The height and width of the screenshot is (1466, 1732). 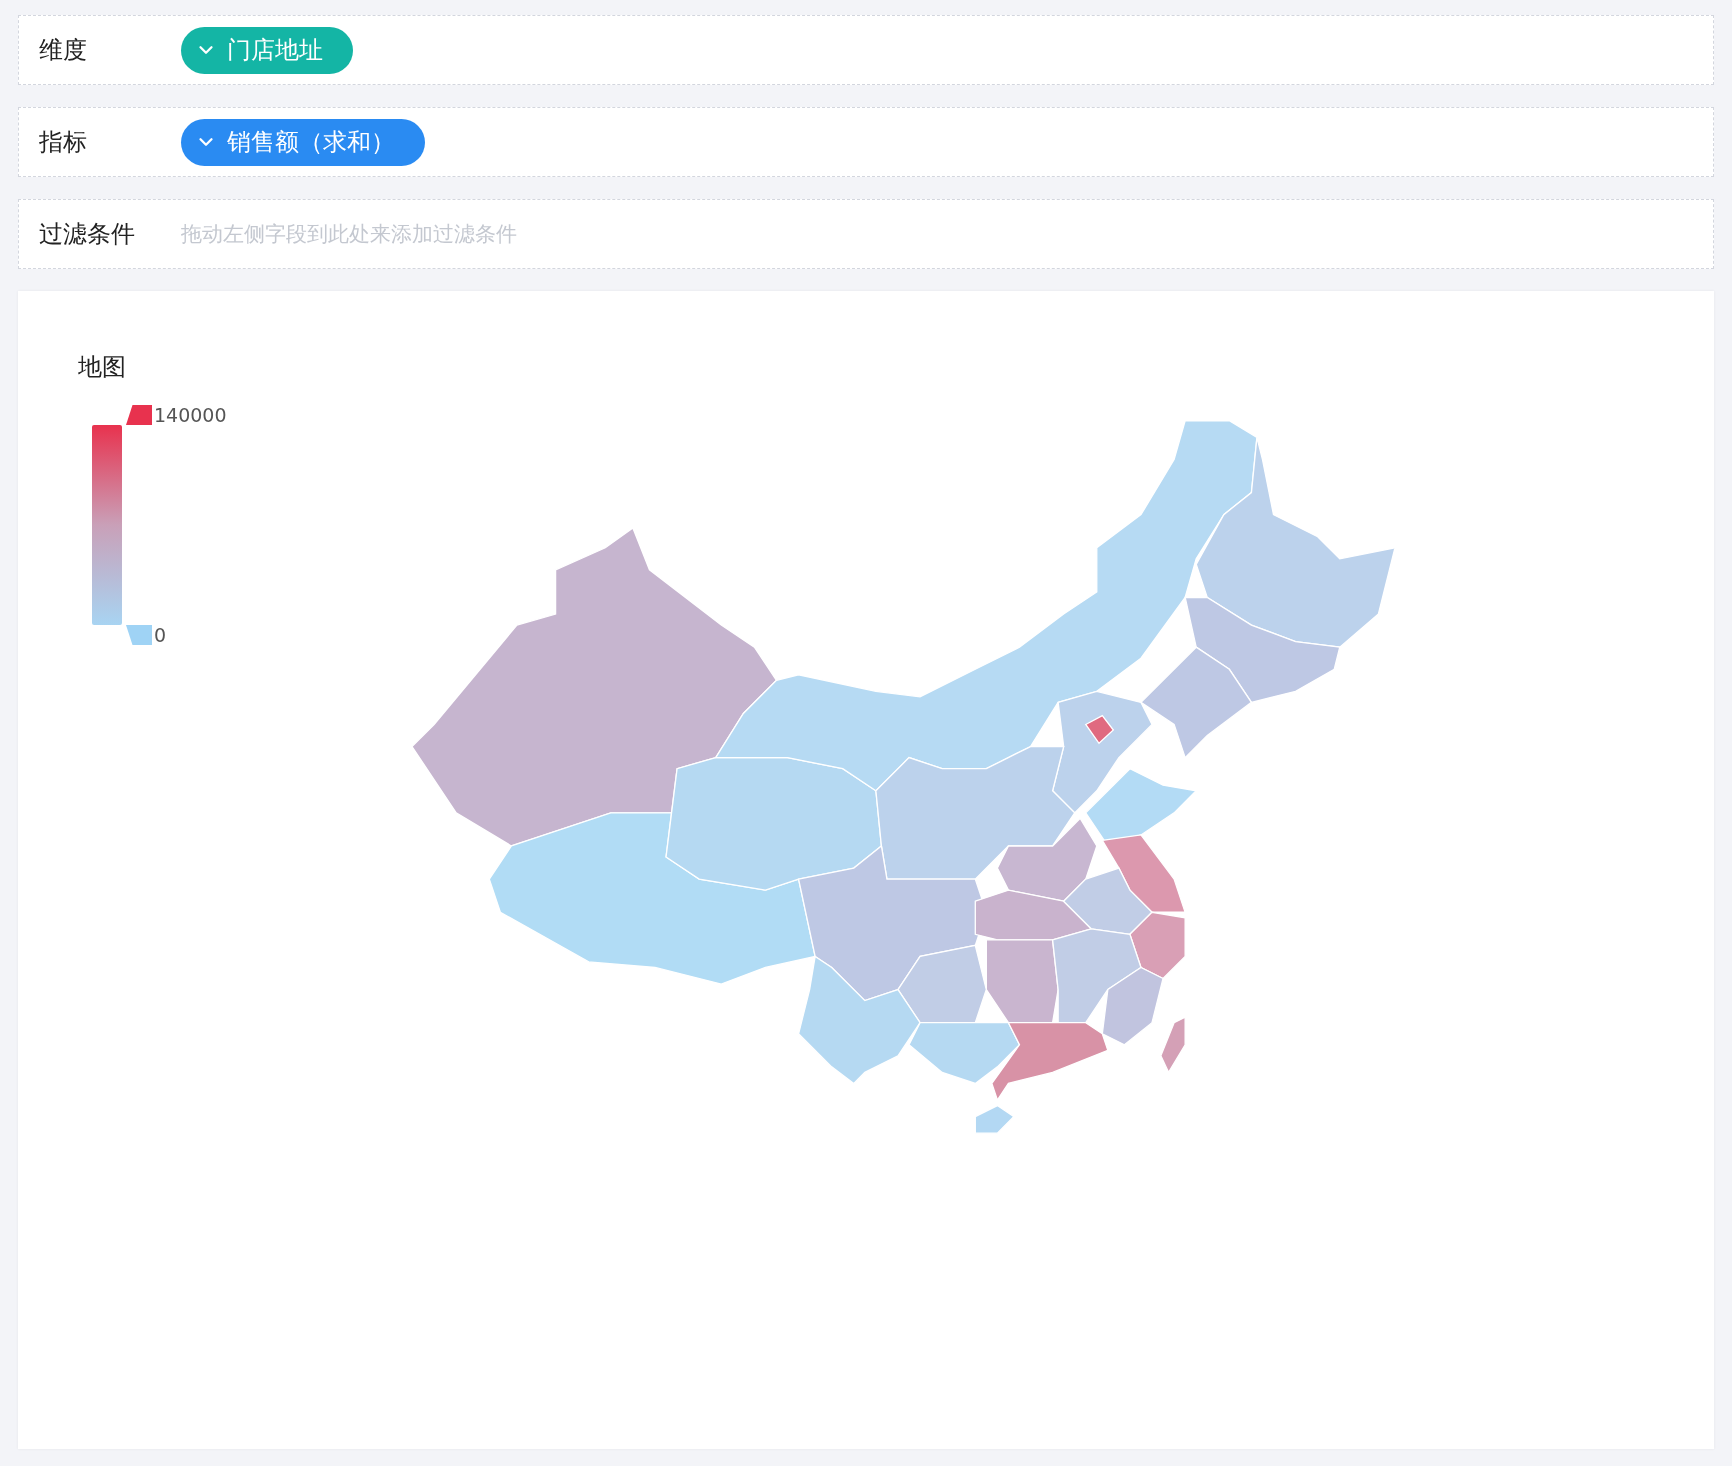 I want to click on field-label: 维度, so click(x=63, y=50).